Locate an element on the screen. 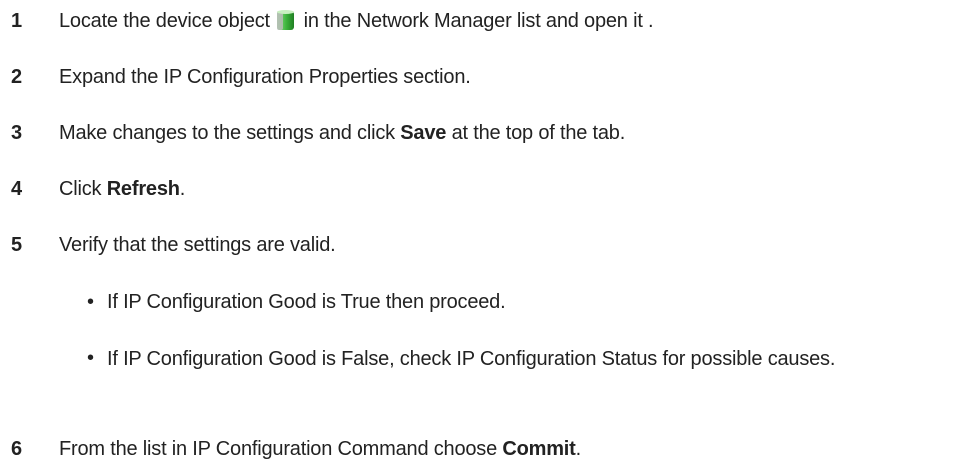 This screenshot has height=469, width=965. save-label: Save is located at coordinates (423, 133).